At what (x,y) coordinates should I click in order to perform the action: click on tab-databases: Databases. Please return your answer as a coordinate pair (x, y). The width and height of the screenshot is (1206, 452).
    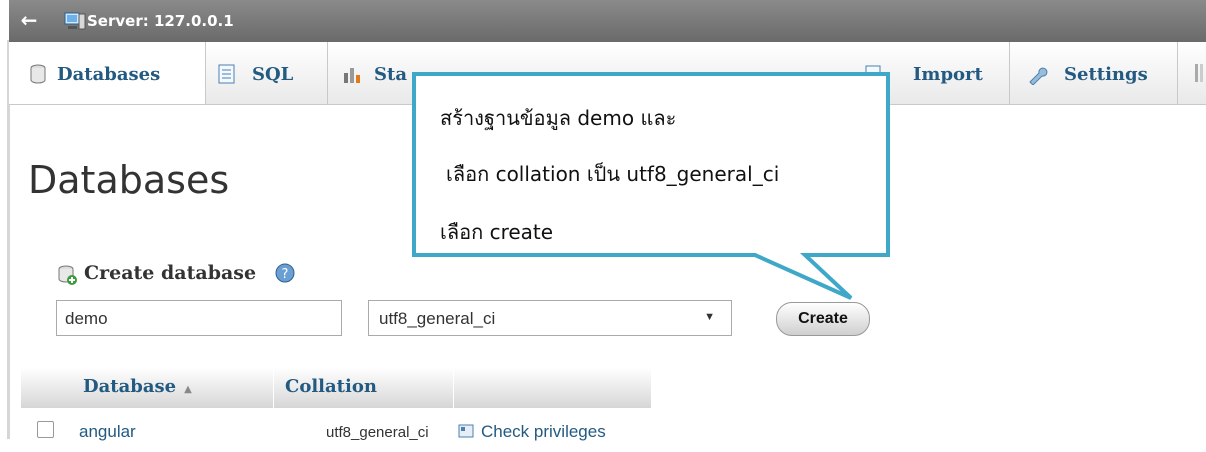
    Looking at the image, I should click on (107, 73).